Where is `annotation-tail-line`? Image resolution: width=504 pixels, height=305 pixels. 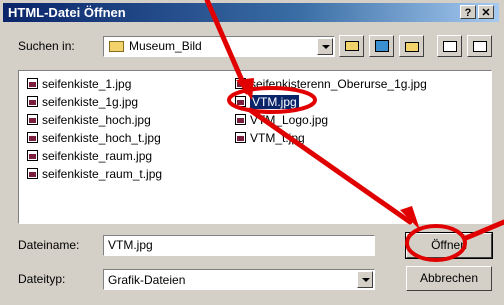 annotation-tail-line is located at coordinates (483, 230).